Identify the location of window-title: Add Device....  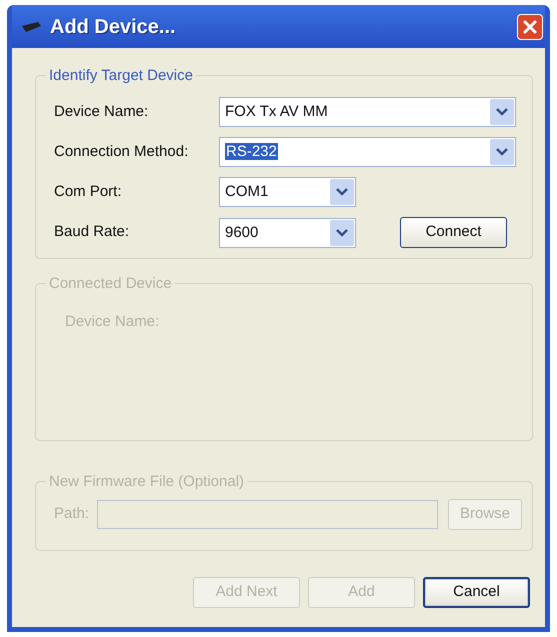
(113, 27).